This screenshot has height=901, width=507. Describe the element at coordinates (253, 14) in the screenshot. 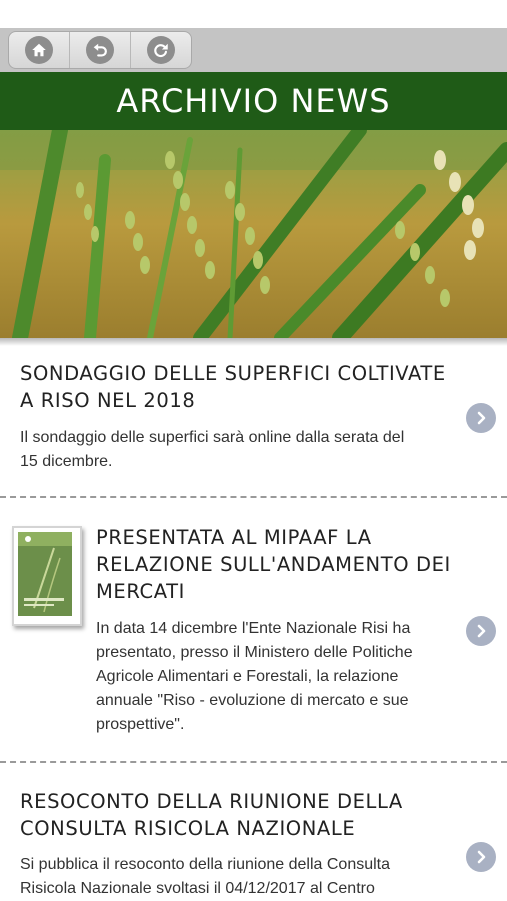

I see `status-bar` at that location.